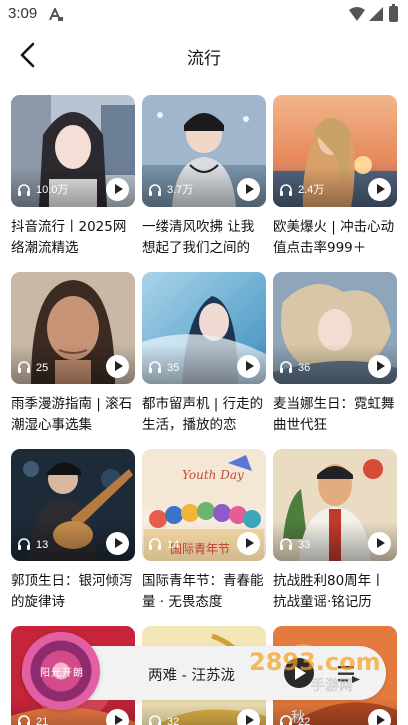  What do you see at coordinates (42, 720) in the screenshot?
I see `play-count: 21` at bounding box center [42, 720].